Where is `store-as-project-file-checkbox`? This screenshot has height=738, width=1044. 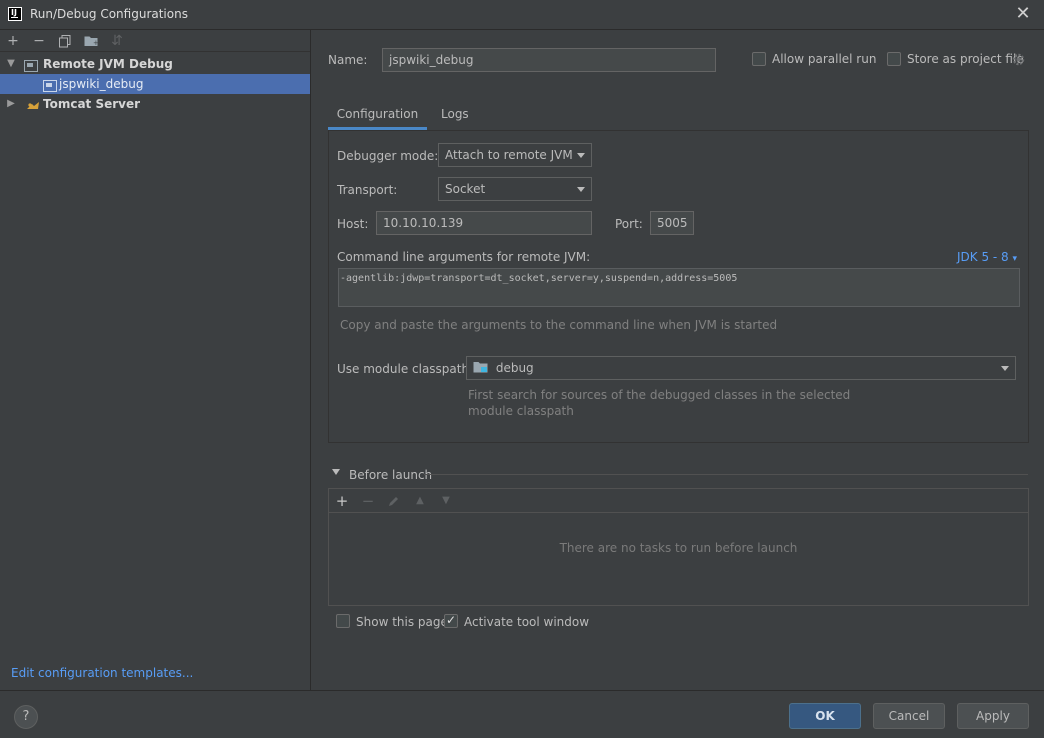 store-as-project-file-checkbox is located at coordinates (894, 59).